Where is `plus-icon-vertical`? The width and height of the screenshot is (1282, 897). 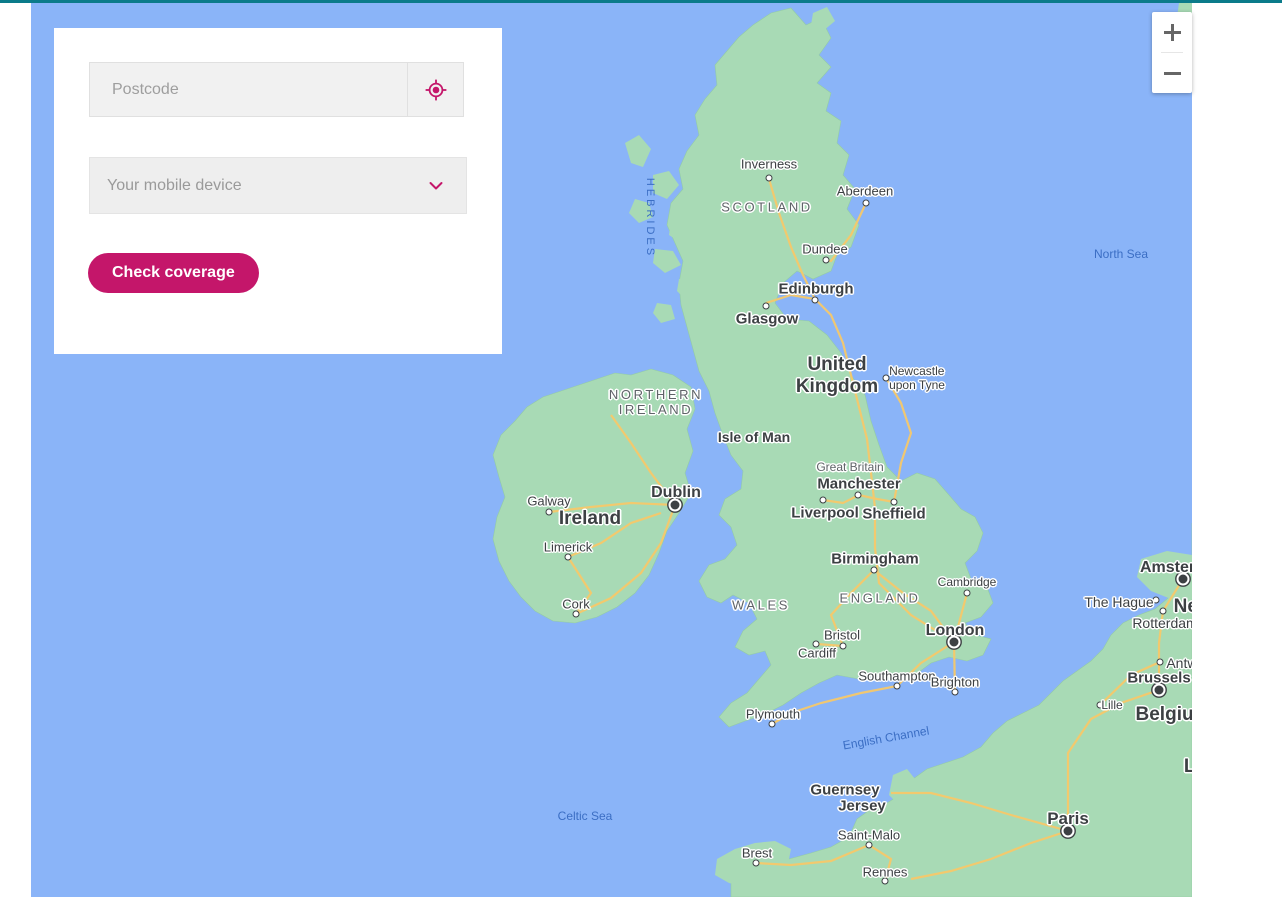 plus-icon-vertical is located at coordinates (1172, 32).